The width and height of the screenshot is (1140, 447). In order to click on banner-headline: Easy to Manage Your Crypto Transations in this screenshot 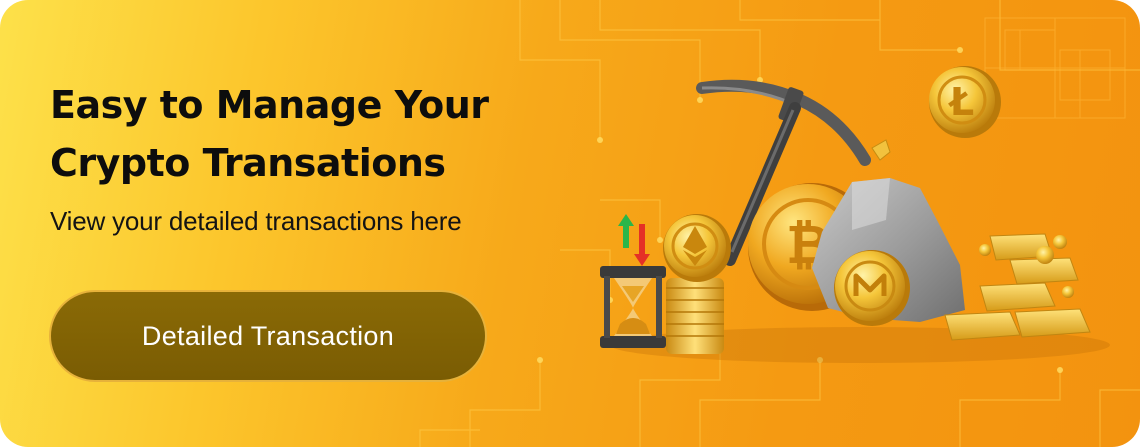, I will do `click(330, 134)`.